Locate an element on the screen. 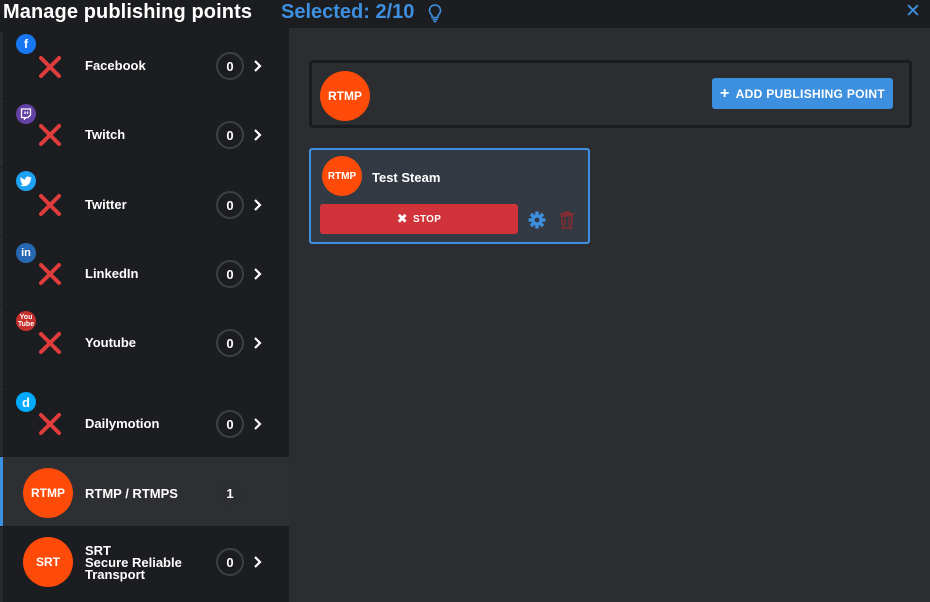 The image size is (930, 602). dailymotion-icon: d is located at coordinates (26, 402).